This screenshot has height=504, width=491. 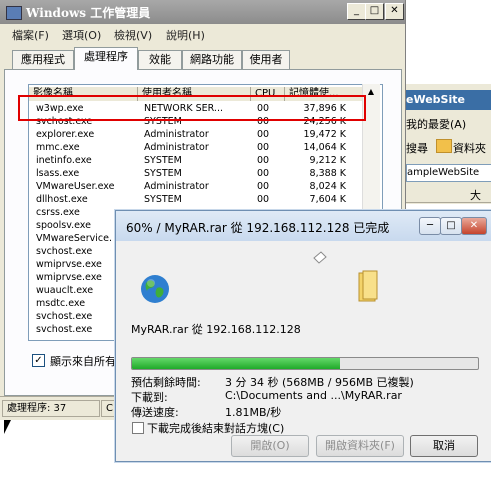 What do you see at coordinates (417, 148) in the screenshot?
I see `search-button: 搜尋` at bounding box center [417, 148].